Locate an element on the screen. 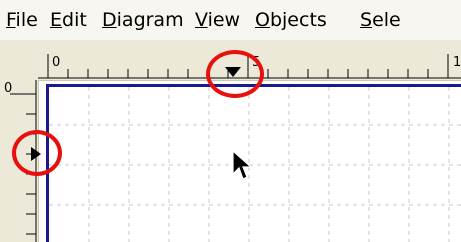 This screenshot has height=242, width=461. ruler-label-zero: 0 is located at coordinates (56, 62).